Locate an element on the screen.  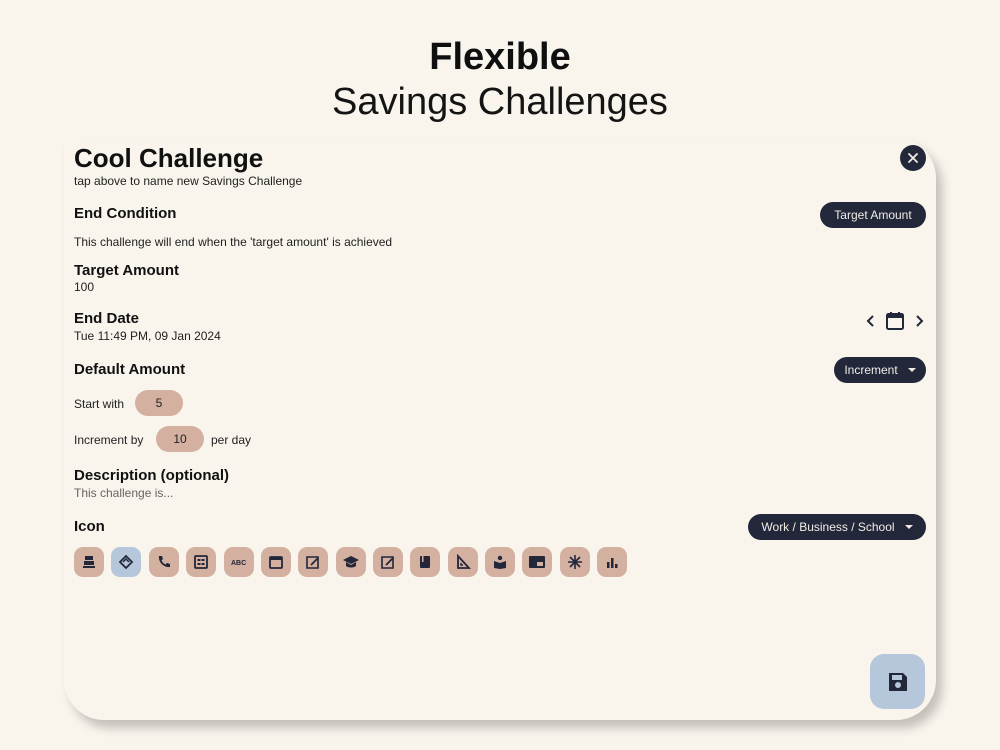
end-condition-label: End Condition is located at coordinates (125, 213).